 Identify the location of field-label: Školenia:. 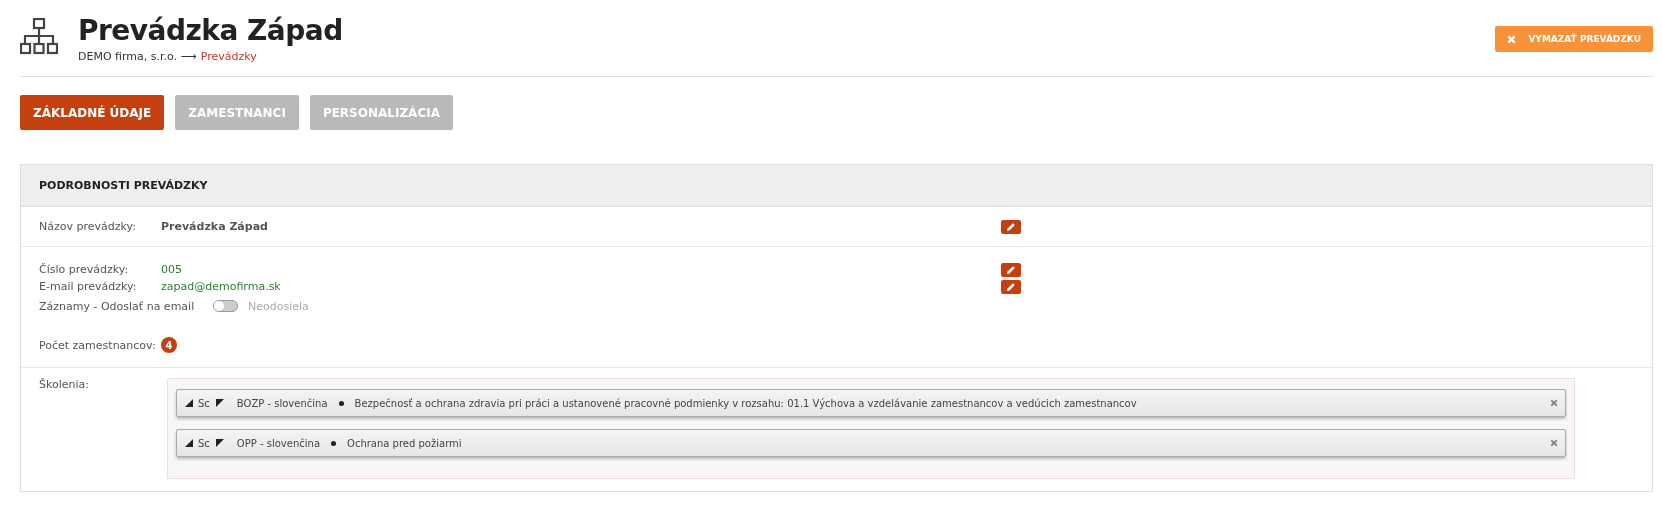
(64, 384).